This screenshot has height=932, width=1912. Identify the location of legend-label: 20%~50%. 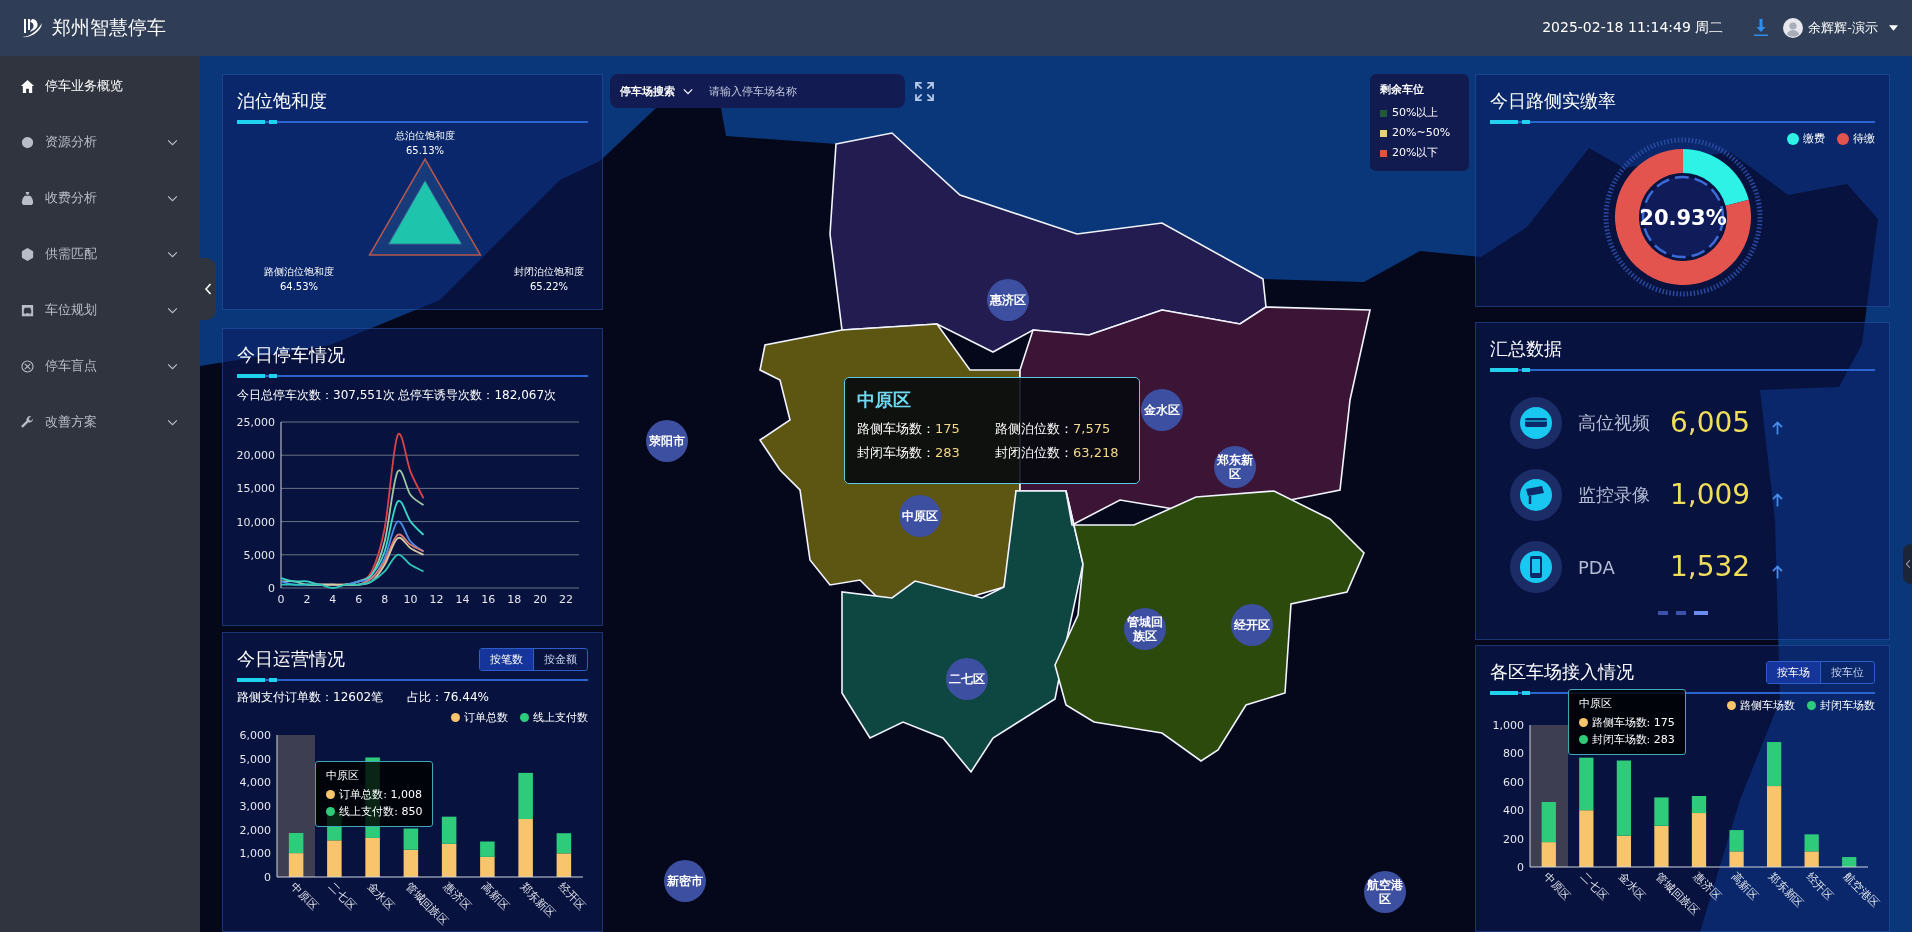
(1421, 133).